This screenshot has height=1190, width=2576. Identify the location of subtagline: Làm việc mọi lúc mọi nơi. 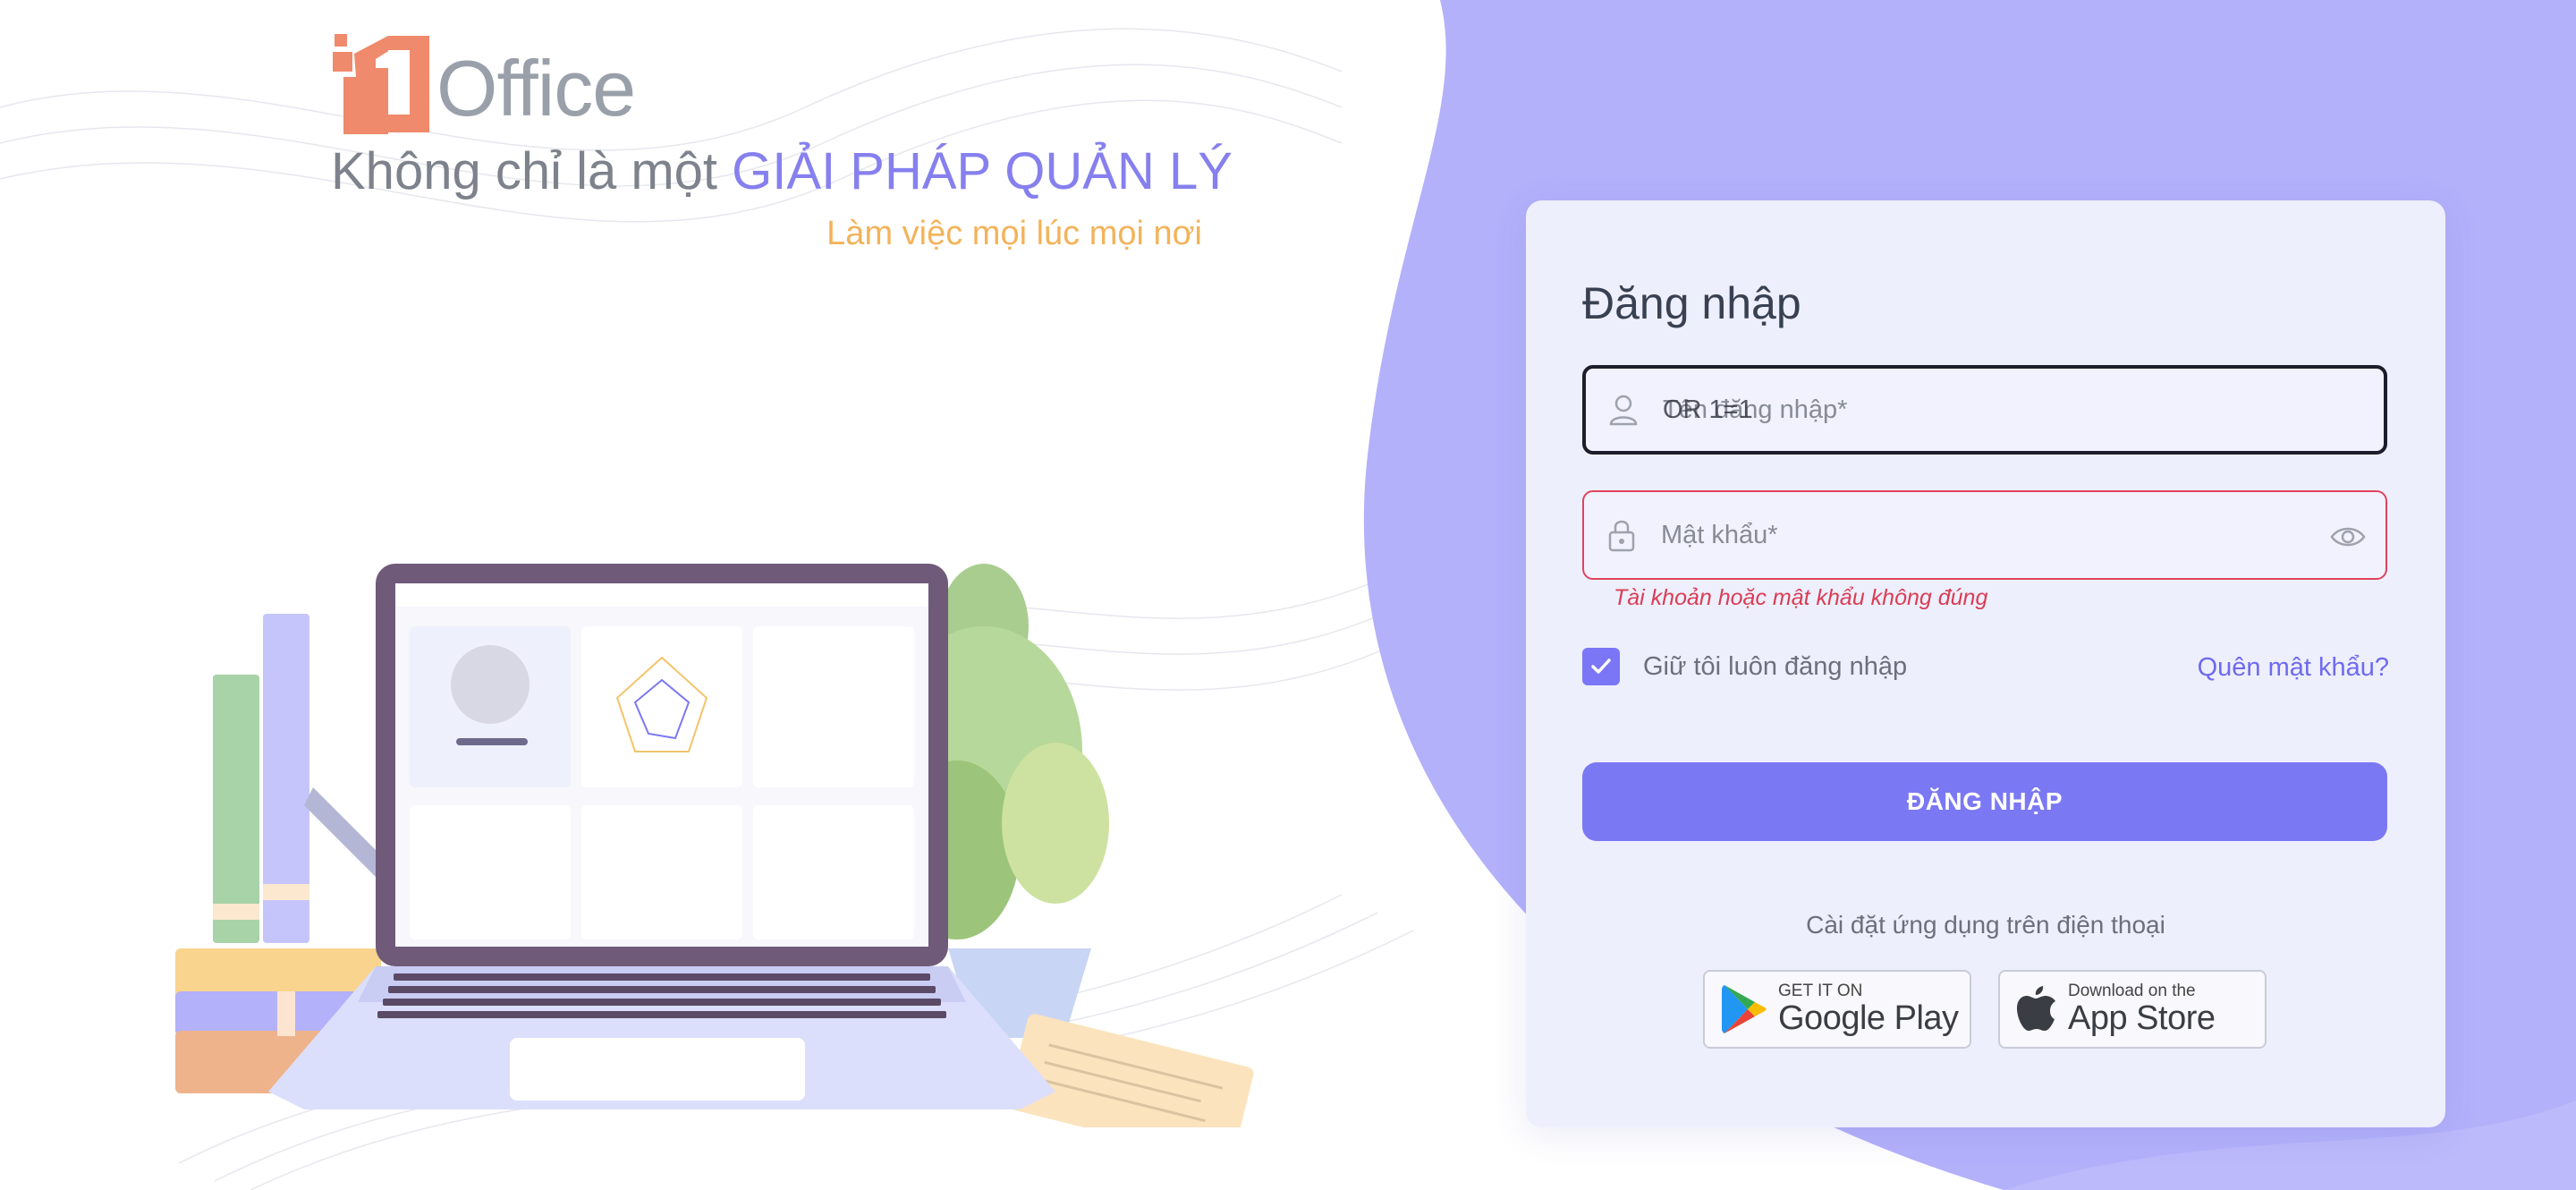
(1014, 234).